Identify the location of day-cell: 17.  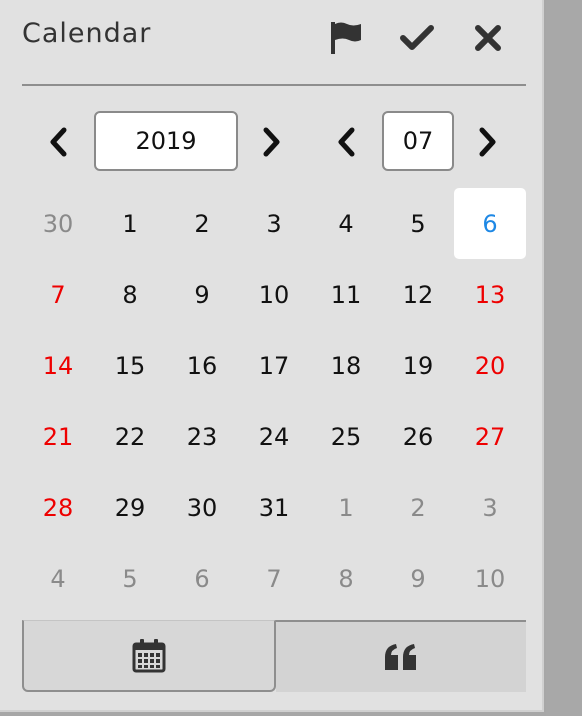
(274, 365).